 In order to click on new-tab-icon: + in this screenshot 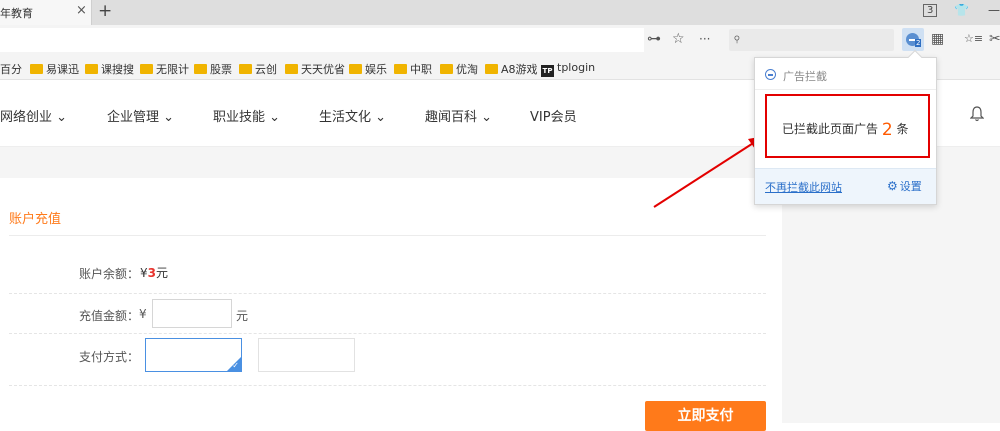, I will do `click(105, 11)`.